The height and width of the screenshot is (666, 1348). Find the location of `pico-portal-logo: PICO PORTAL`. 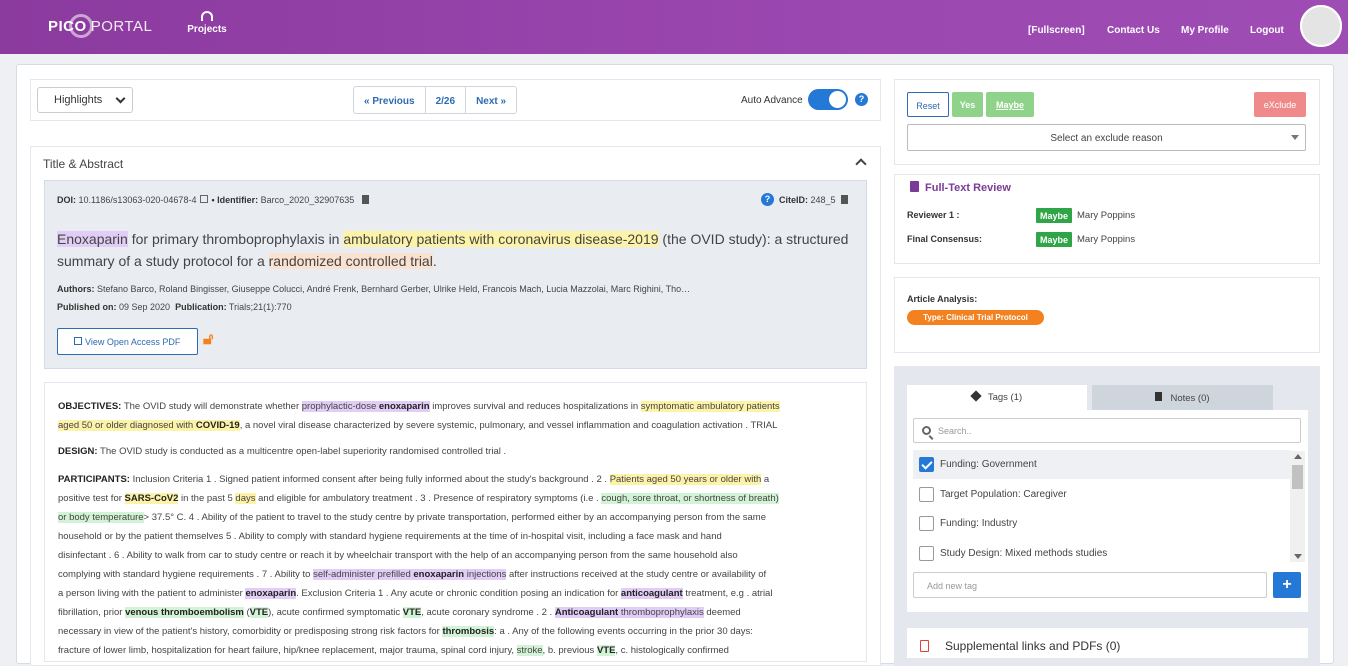

pico-portal-logo: PICO PORTAL is located at coordinates (100, 26).